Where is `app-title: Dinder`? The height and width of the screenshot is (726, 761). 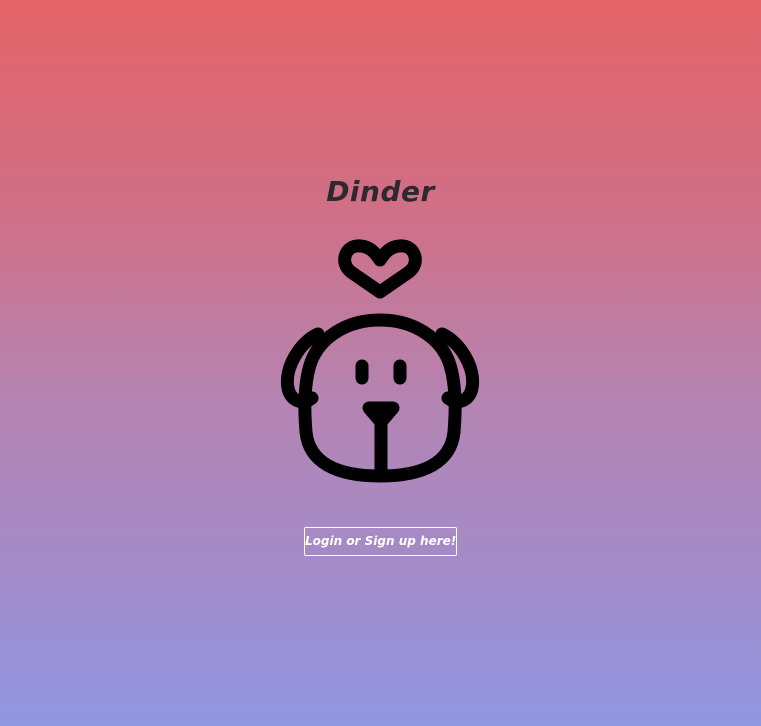
app-title: Dinder is located at coordinates (380, 191).